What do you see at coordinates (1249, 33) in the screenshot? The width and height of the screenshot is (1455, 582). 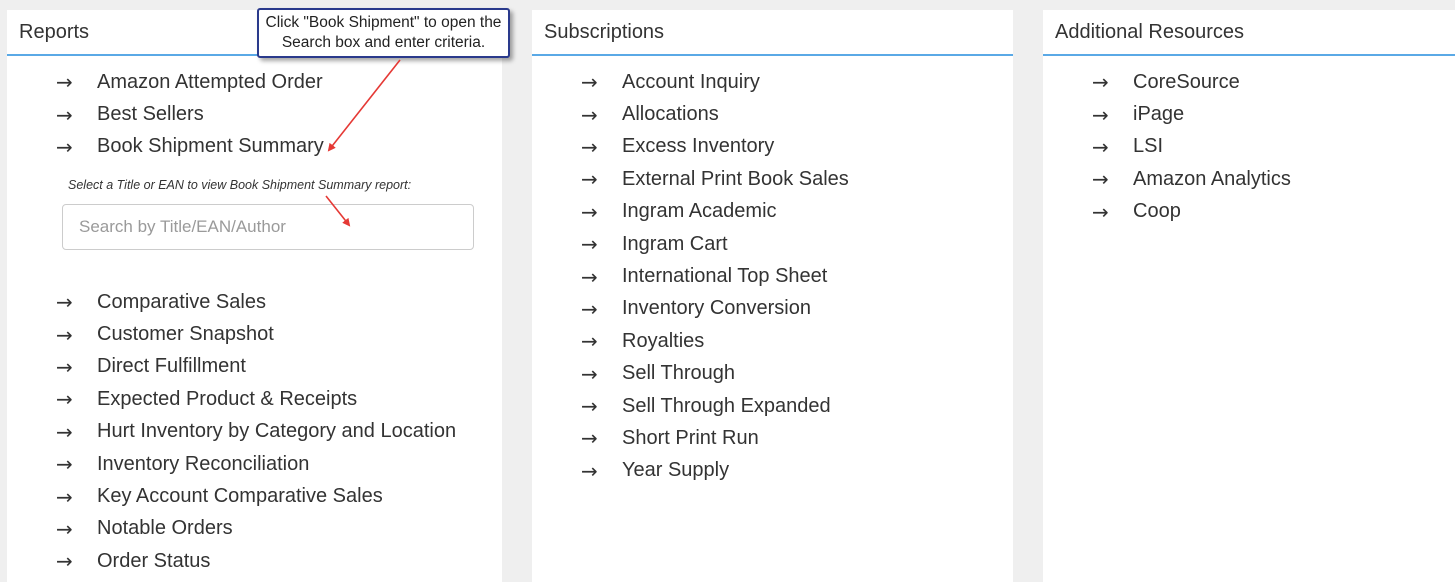 I see `resources-header: Additional Resources` at bounding box center [1249, 33].